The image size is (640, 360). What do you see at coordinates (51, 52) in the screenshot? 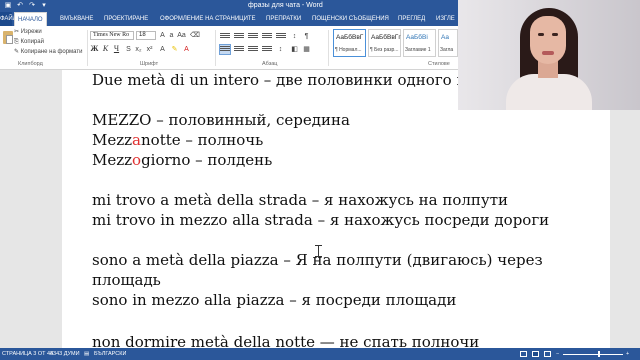
I see `format-painter-label: Копиране на формати` at bounding box center [51, 52].